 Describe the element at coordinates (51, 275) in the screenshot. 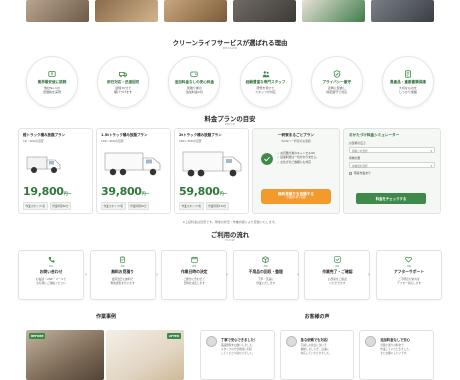

I see `flow-step: 01 お問い合わせ お電話・LINE・メールで お気軽にご連絡ください` at that location.